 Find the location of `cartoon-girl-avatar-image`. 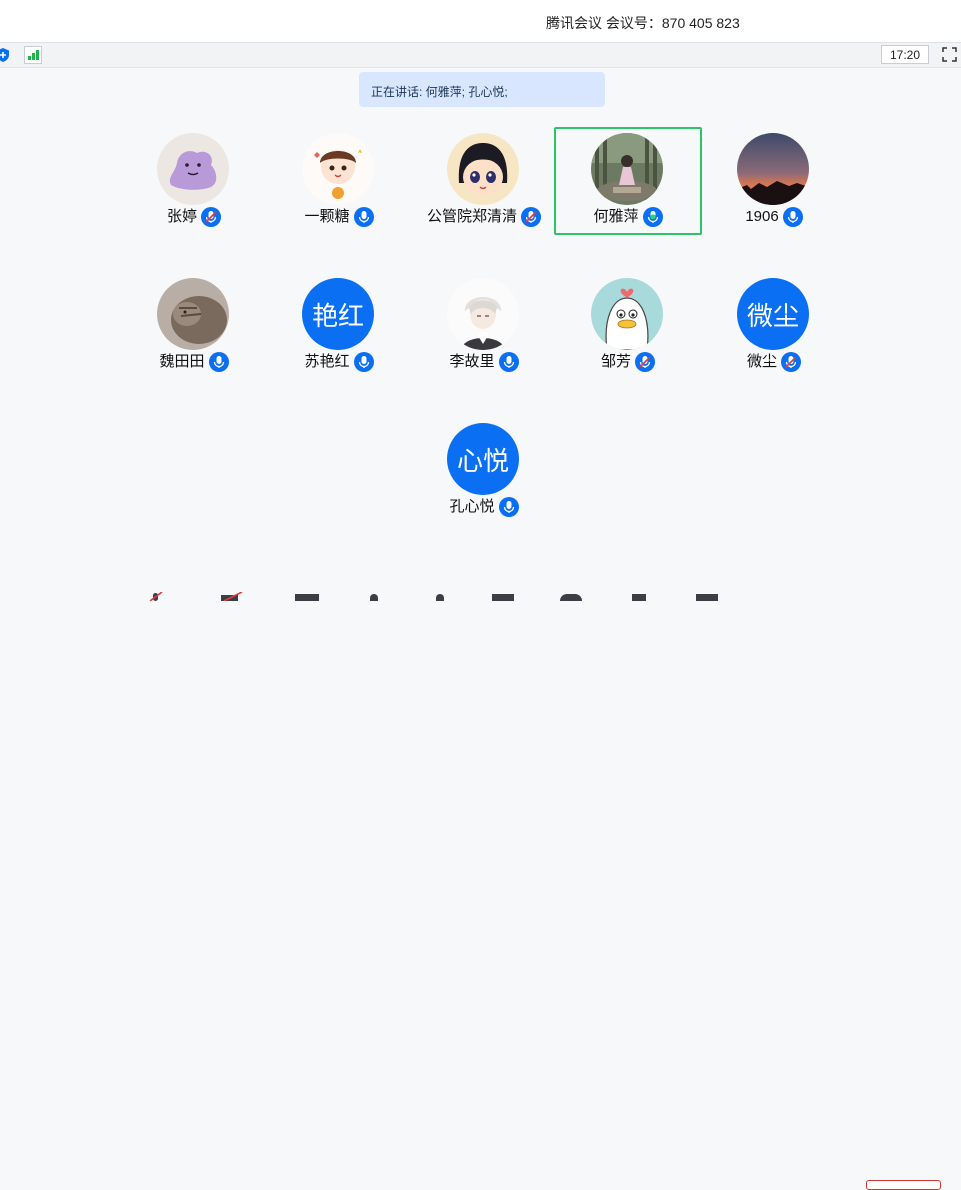

cartoon-girl-avatar-image is located at coordinates (338, 169).